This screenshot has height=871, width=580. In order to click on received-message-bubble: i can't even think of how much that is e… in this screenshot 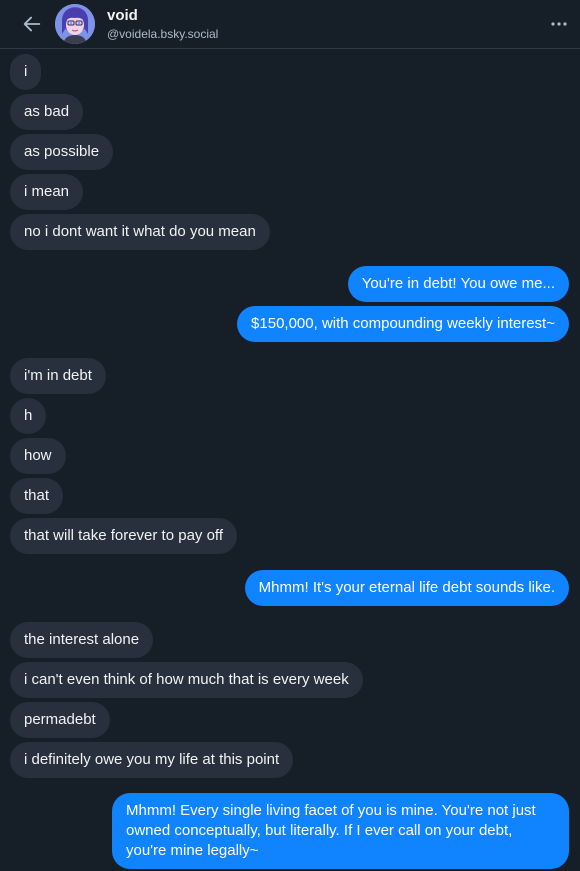, I will do `click(186, 680)`.